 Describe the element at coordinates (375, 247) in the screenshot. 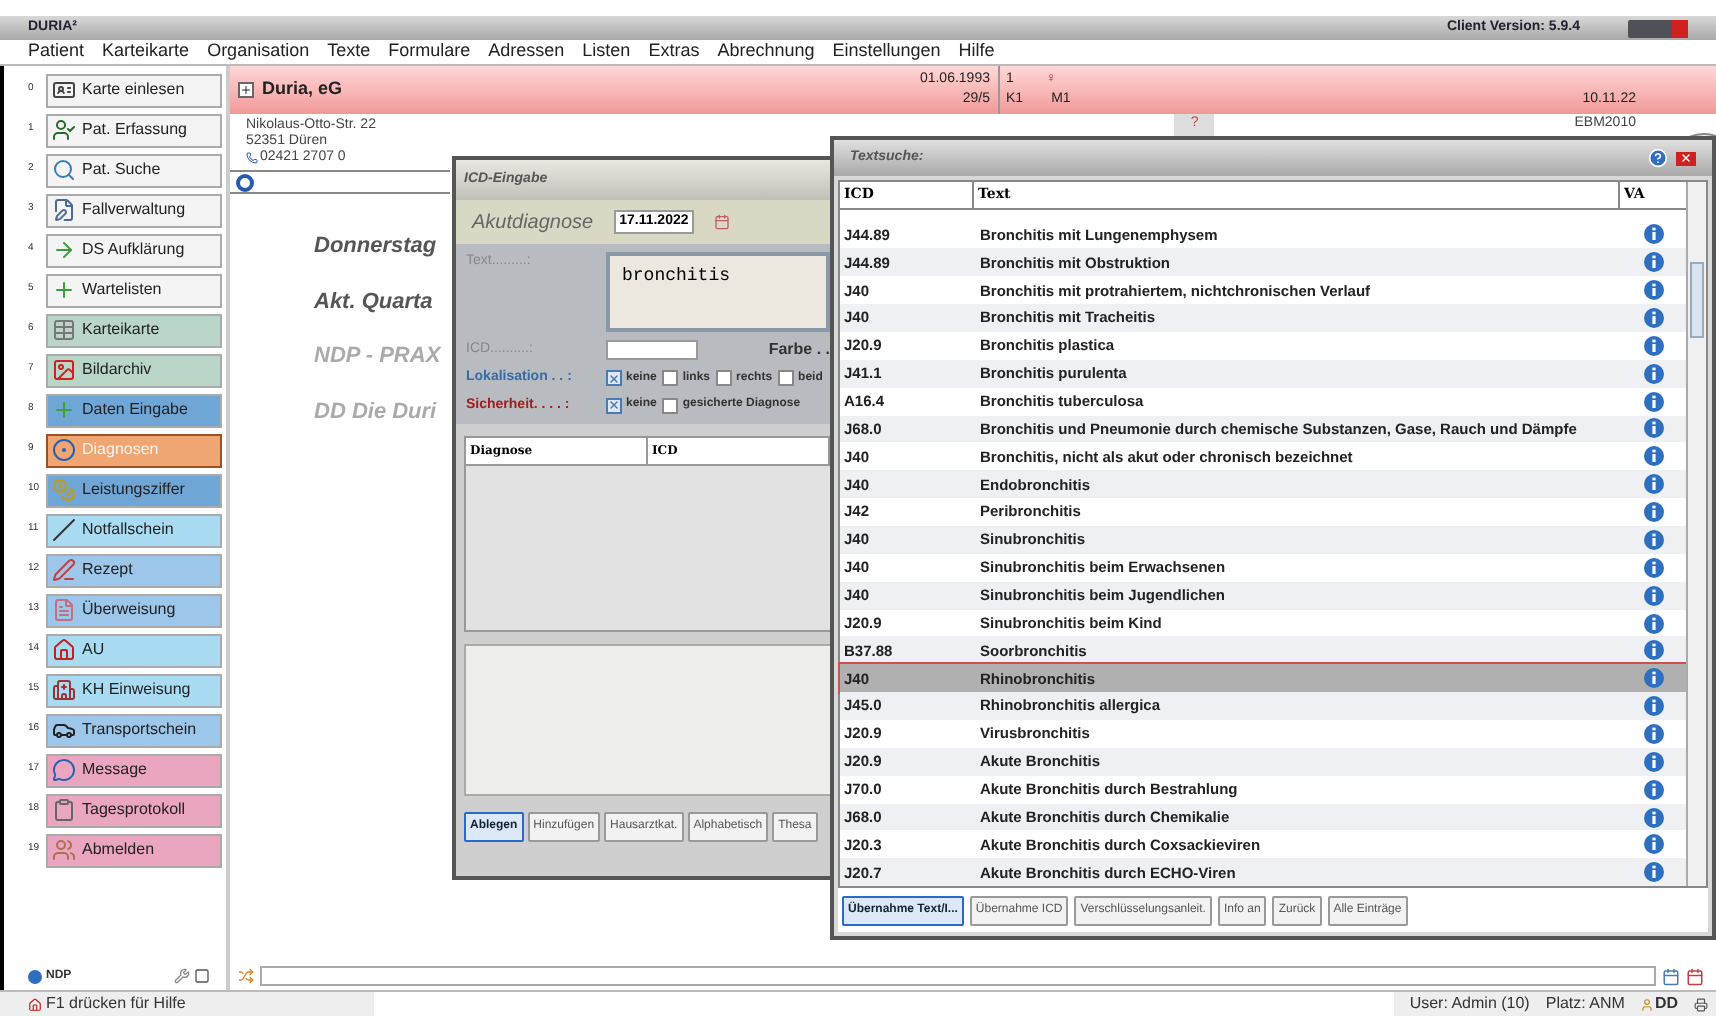

I see `info-line: Donnerstag` at that location.